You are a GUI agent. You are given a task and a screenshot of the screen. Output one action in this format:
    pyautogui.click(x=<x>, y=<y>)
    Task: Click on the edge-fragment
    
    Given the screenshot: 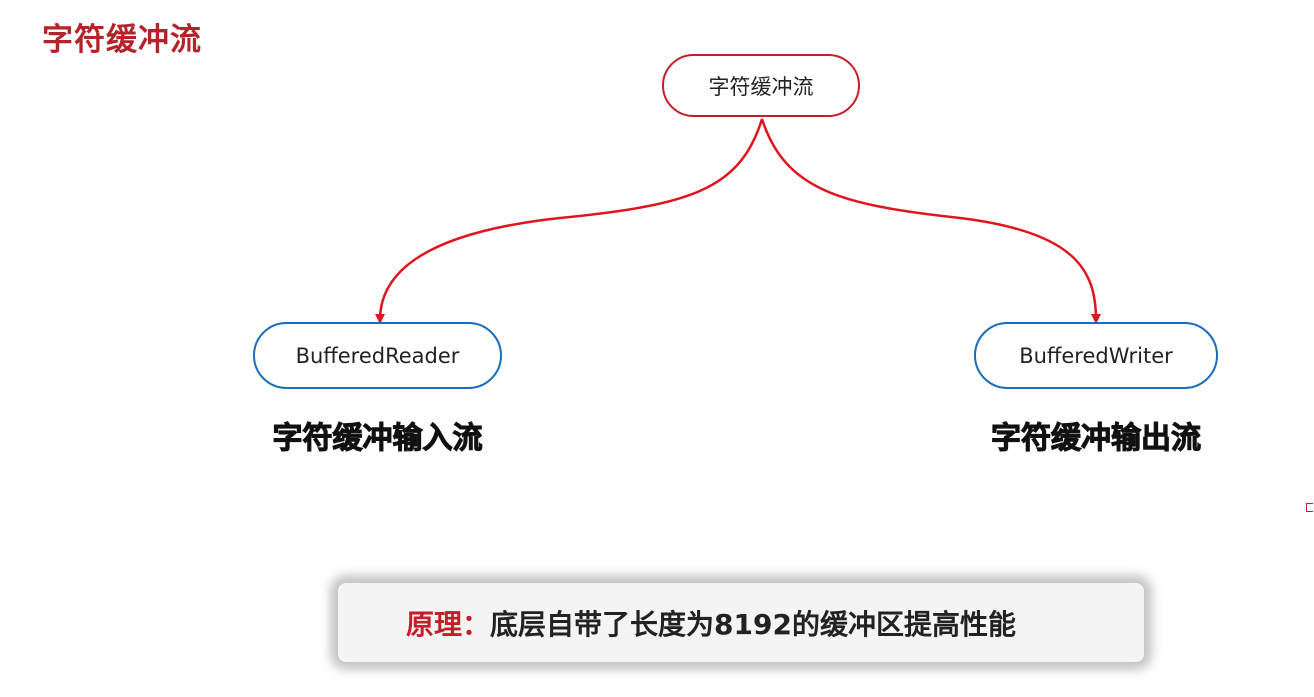 What is the action you would take?
    pyautogui.click(x=1309, y=507)
    